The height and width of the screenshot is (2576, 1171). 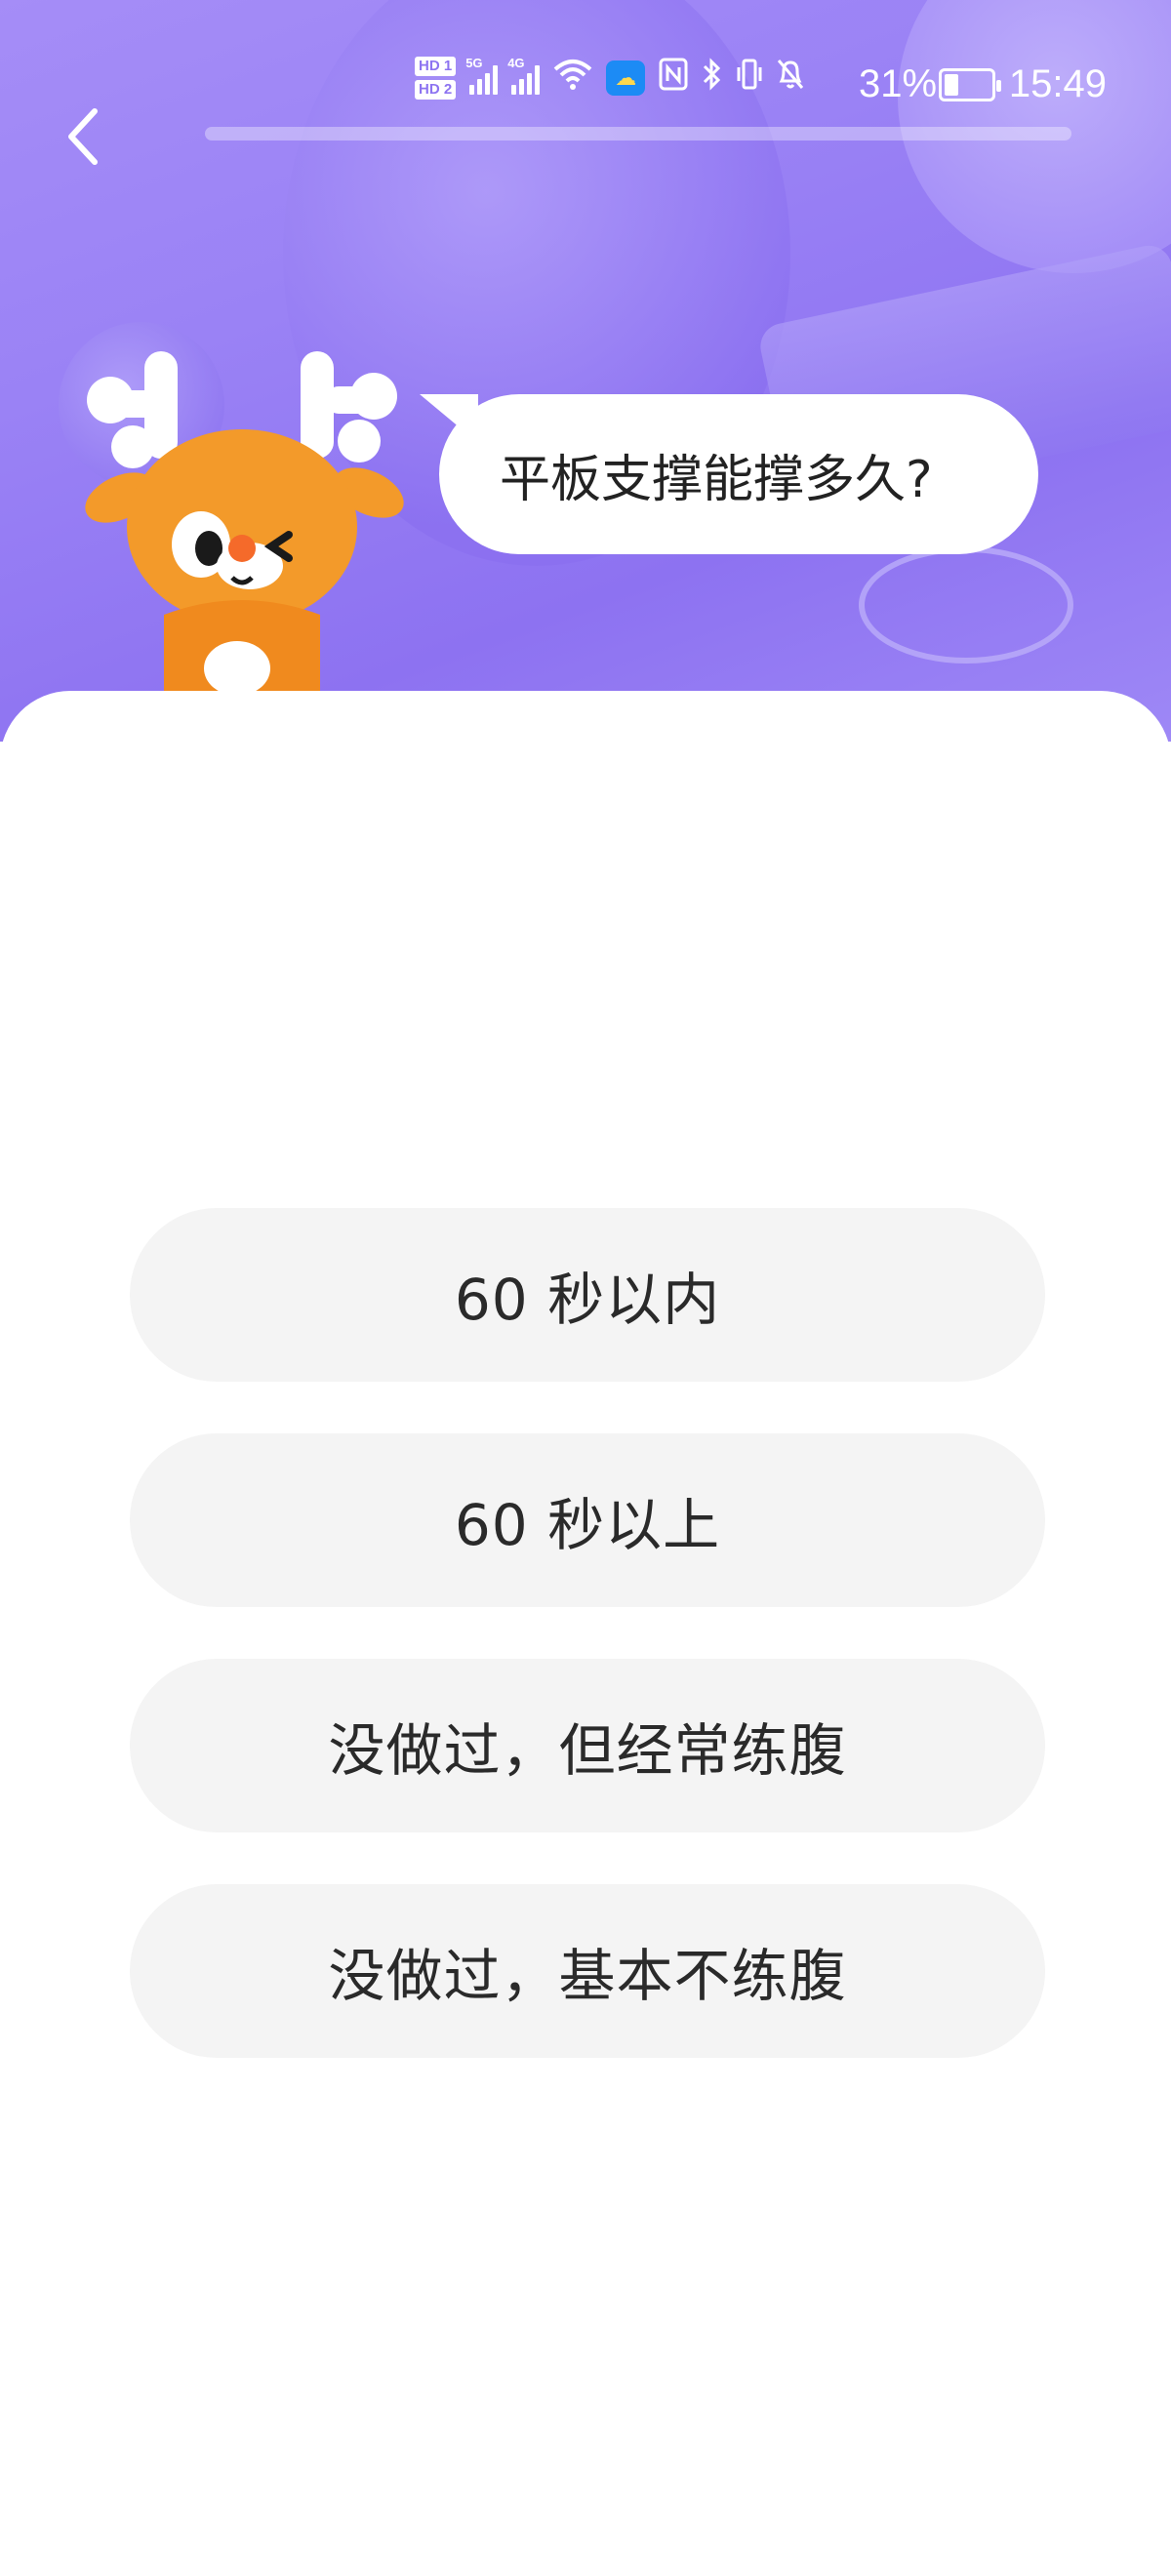 I want to click on signal-4g-icon: 4G, so click(x=524, y=75).